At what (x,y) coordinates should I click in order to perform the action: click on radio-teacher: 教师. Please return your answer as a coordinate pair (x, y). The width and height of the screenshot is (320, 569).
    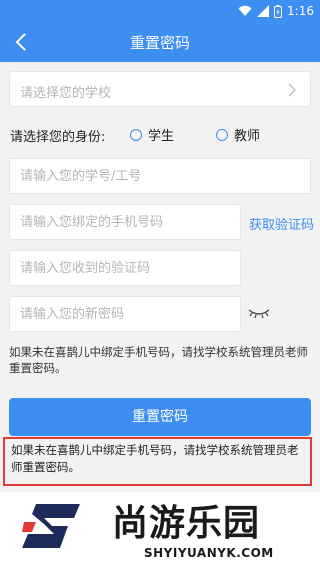
    Looking at the image, I should click on (238, 134).